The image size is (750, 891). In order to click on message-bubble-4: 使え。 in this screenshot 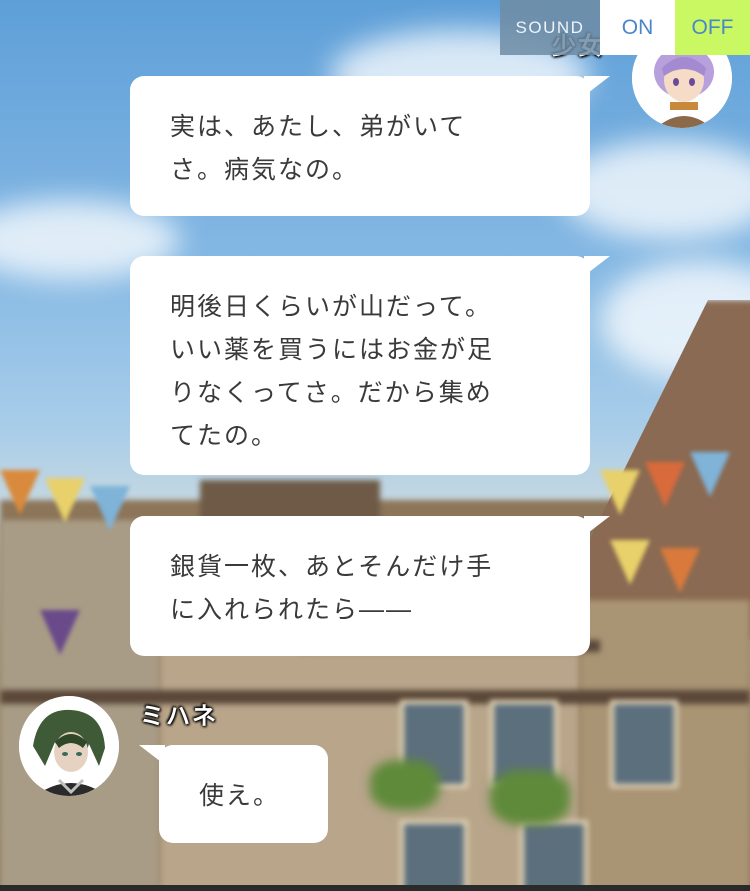, I will do `click(233, 794)`.